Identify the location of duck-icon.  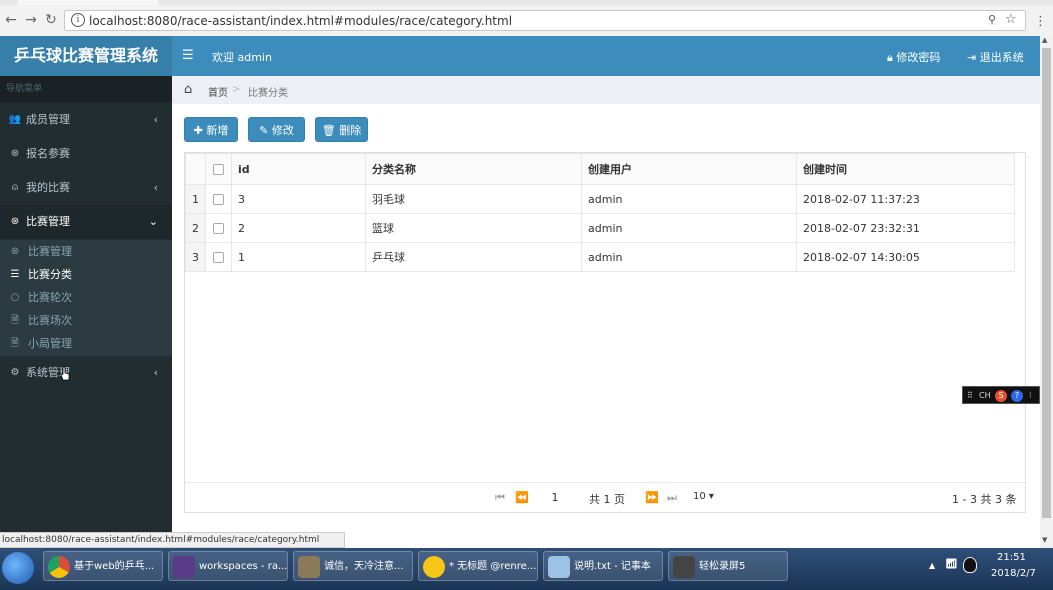
(434, 567).